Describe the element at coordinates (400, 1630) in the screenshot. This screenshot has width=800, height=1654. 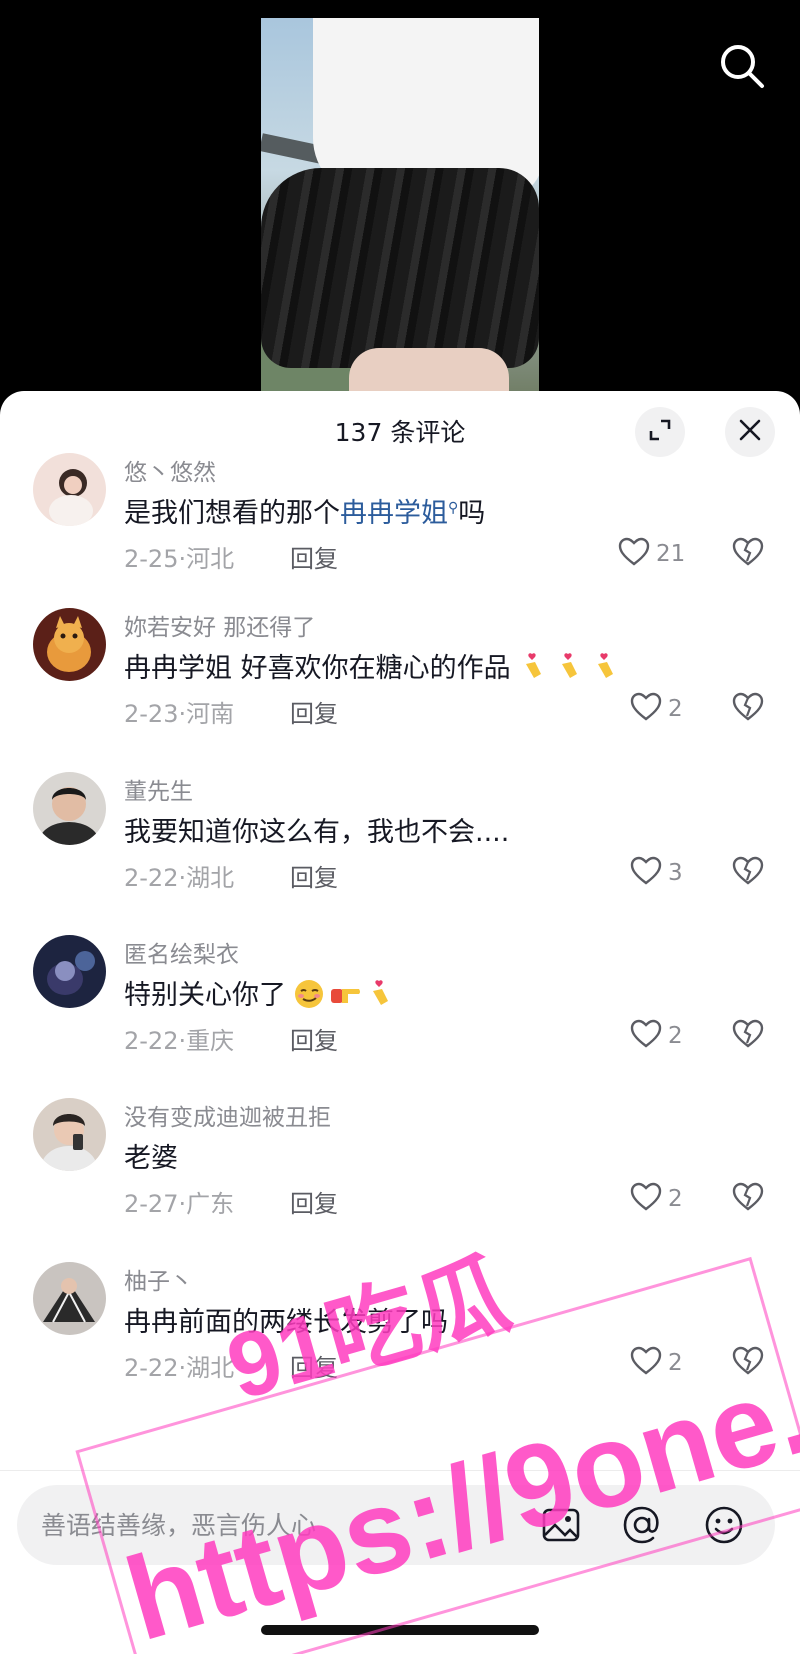
I see `home-indicator` at that location.